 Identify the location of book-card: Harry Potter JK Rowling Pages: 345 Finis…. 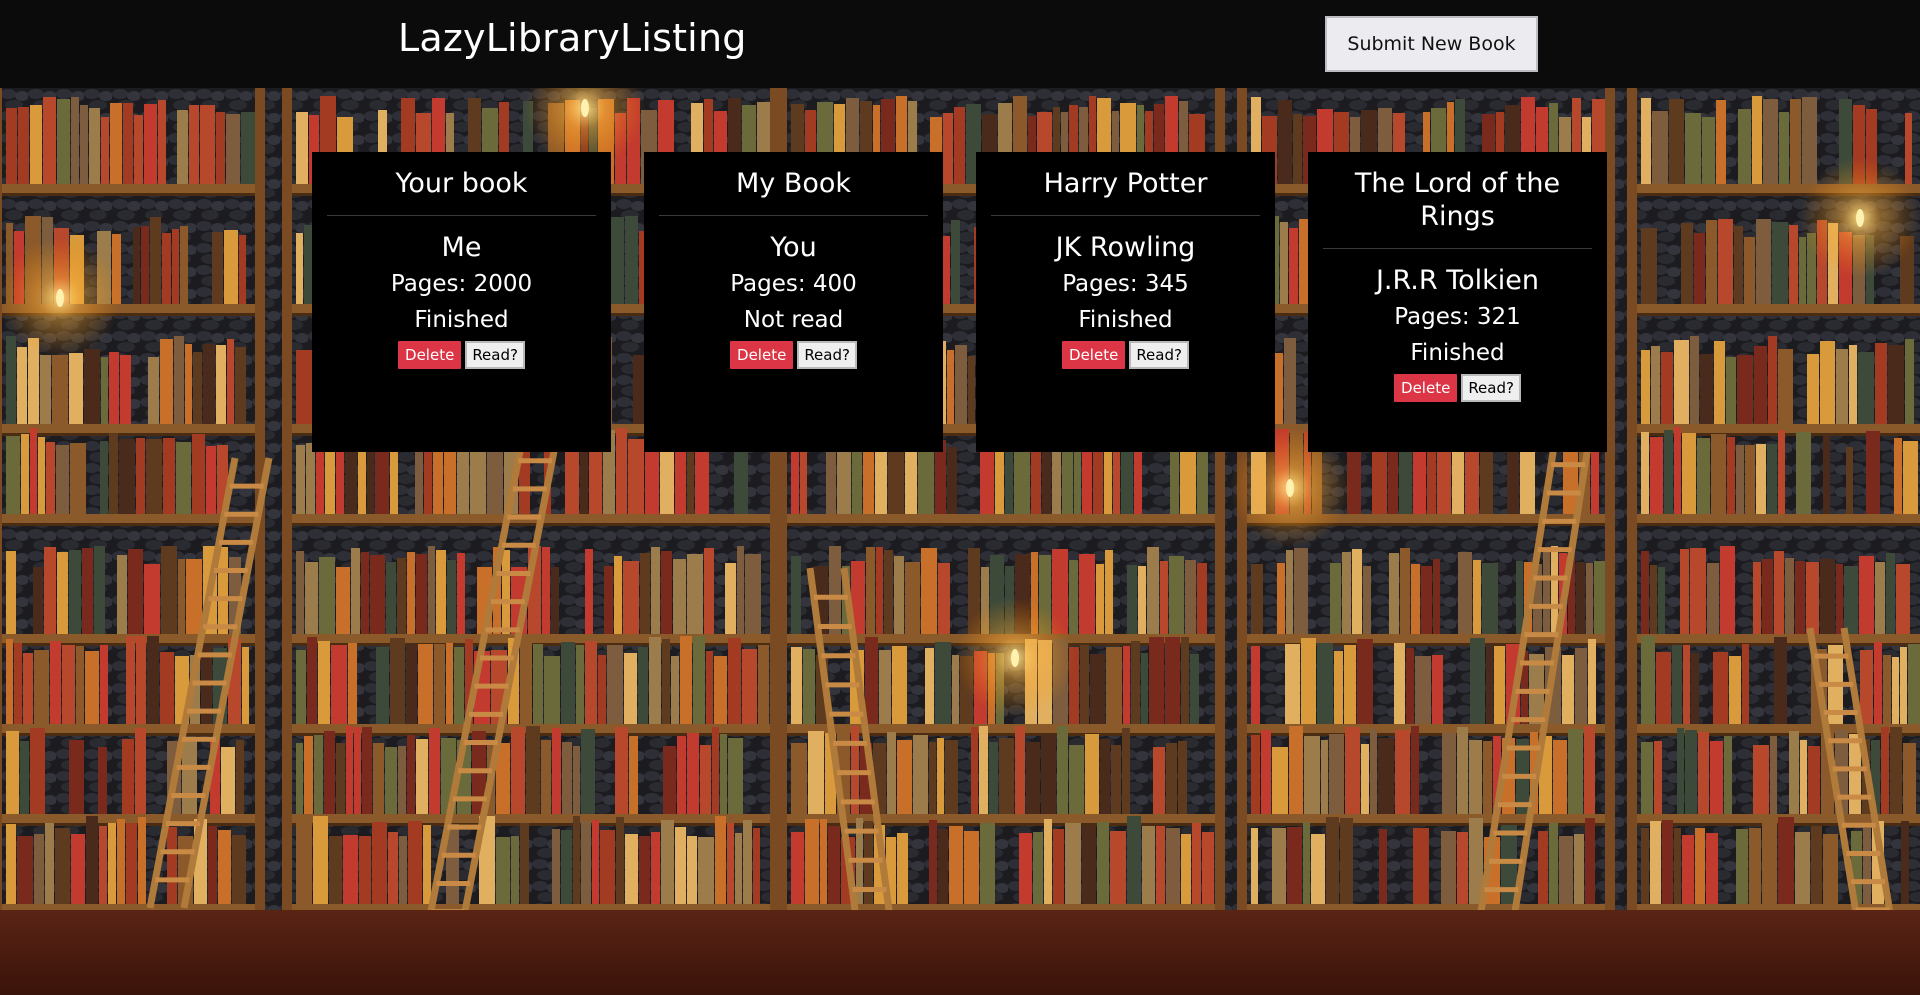
(1125, 302).